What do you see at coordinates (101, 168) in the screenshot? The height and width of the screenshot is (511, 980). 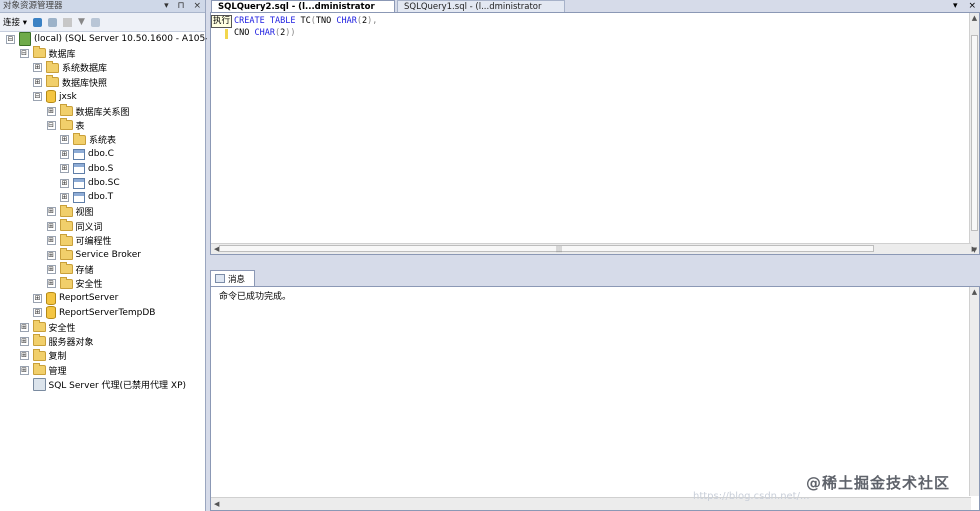 I see `tree-node-label: dbo.S` at bounding box center [101, 168].